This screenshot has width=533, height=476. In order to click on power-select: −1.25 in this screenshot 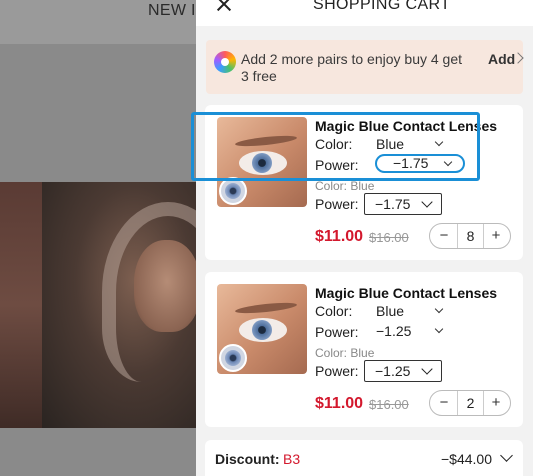, I will do `click(403, 371)`.